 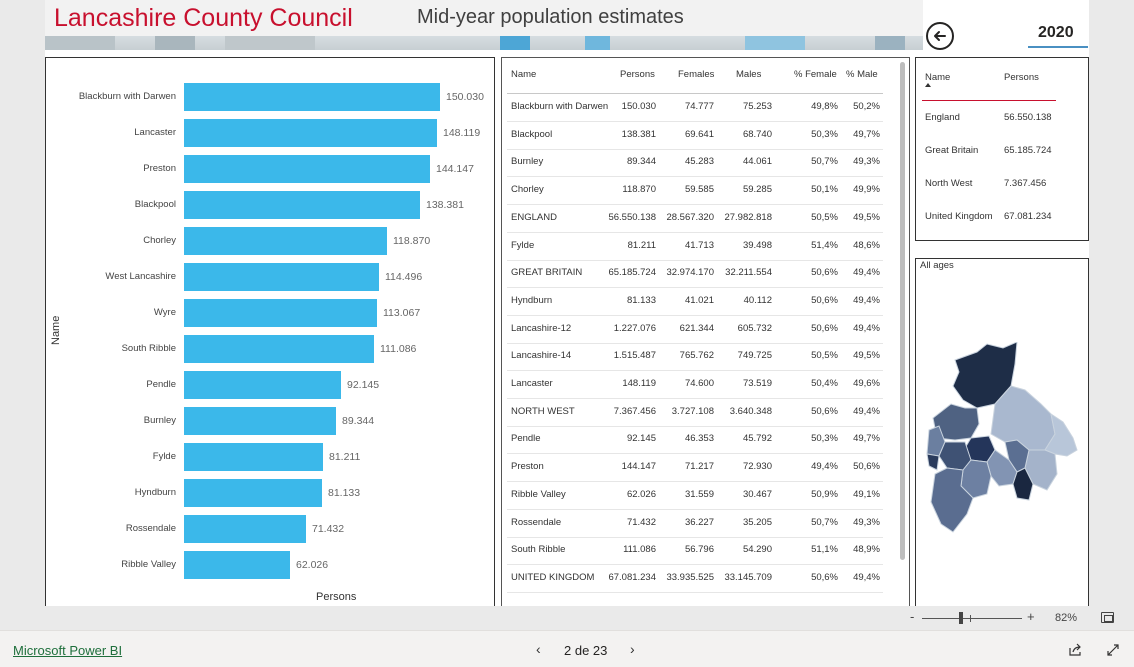 I want to click on table-cell: 30.467, so click(x=757, y=494).